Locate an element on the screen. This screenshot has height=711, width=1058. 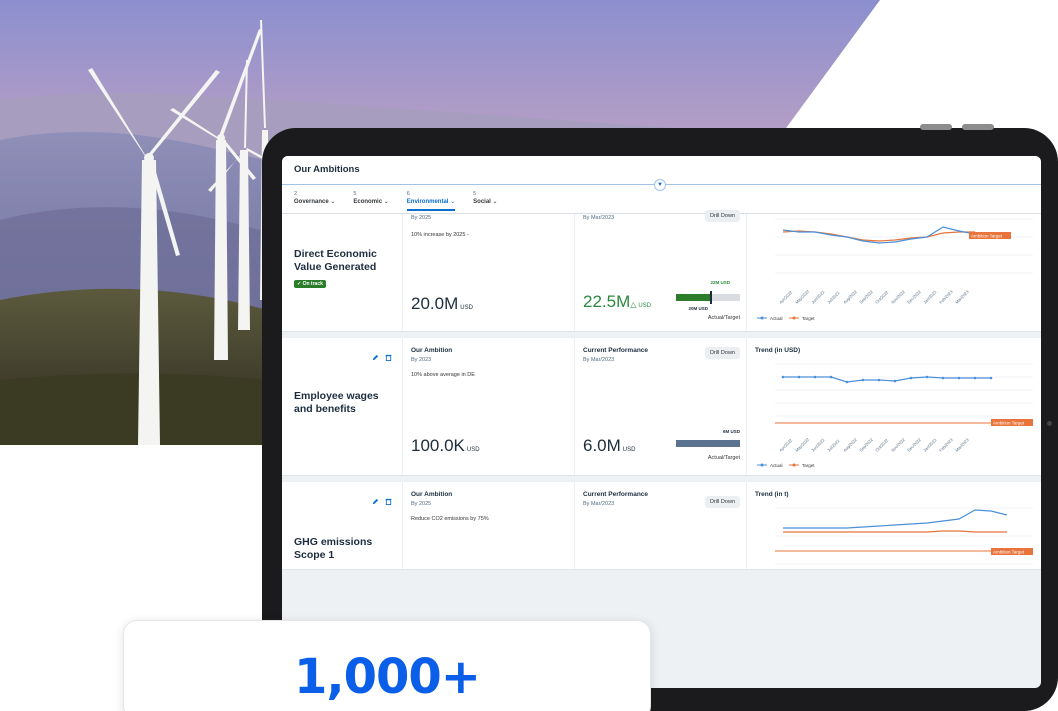
ambition-description: 10% increase by 2025 - is located at coordinates (440, 235).